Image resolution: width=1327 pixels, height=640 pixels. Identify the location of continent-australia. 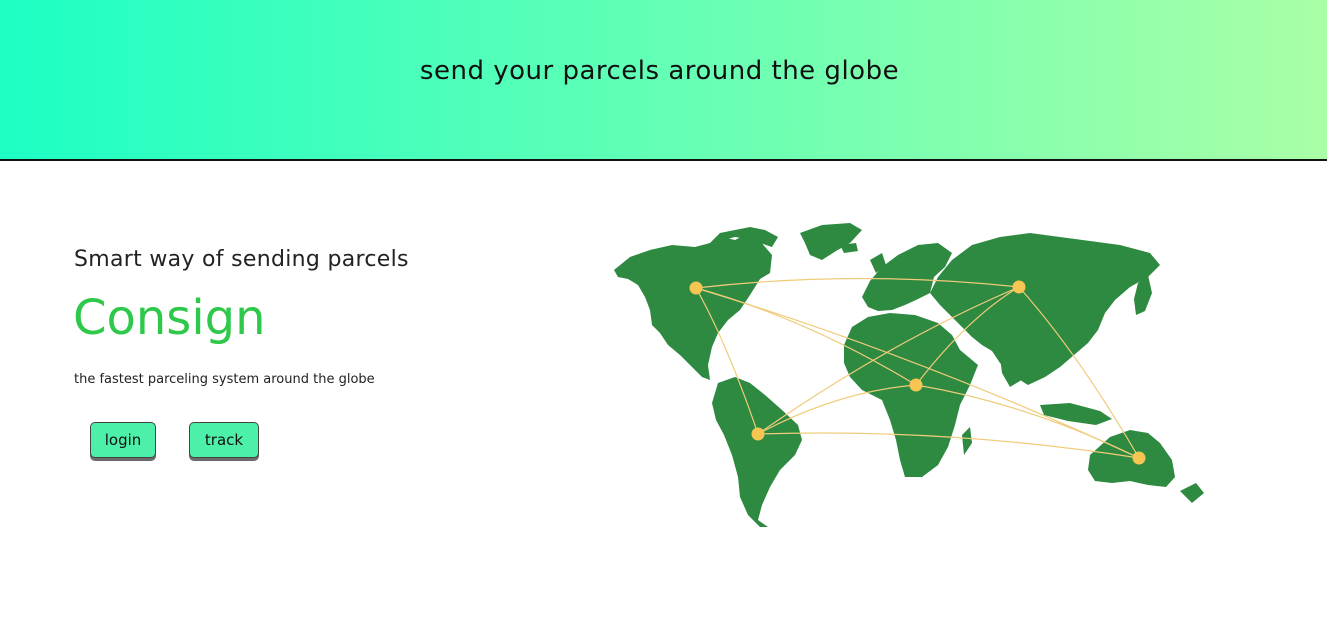
(1131, 458).